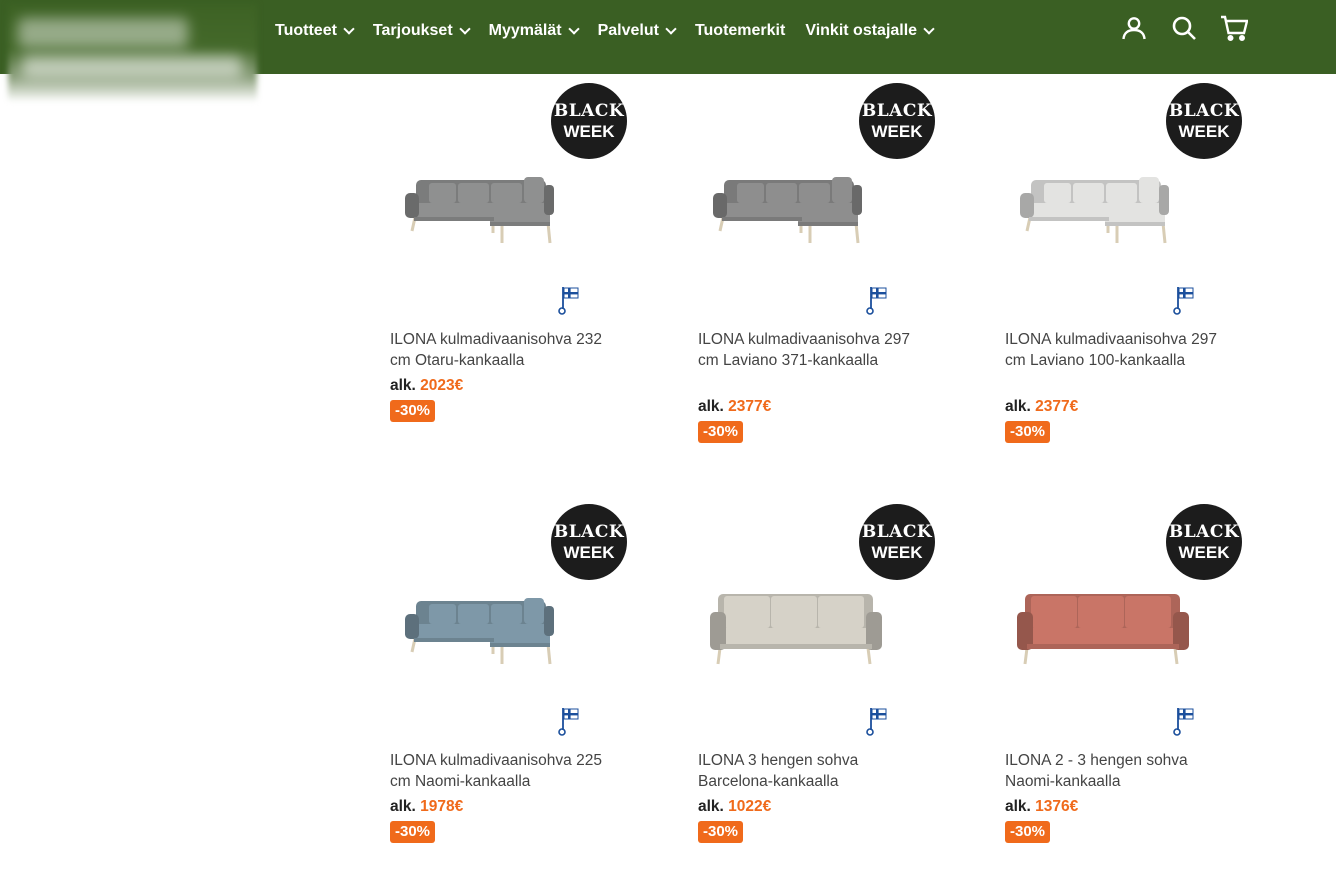 The width and height of the screenshot is (1336, 873). Describe the element at coordinates (442, 806) in the screenshot. I see `price-value: 1978€` at that location.